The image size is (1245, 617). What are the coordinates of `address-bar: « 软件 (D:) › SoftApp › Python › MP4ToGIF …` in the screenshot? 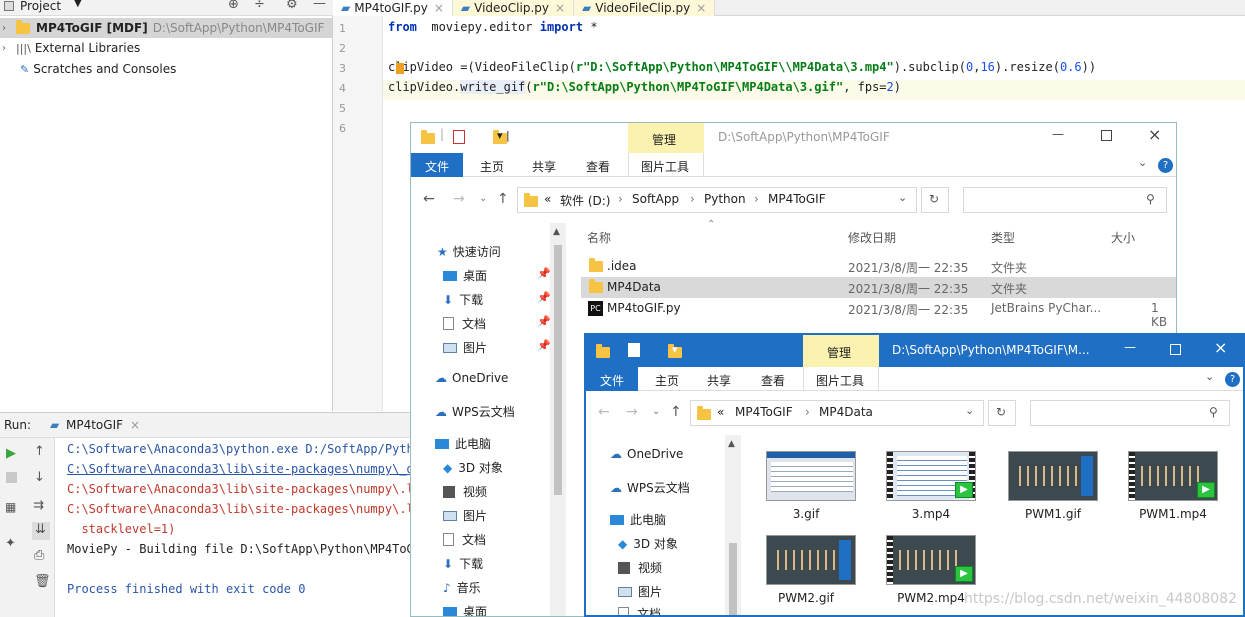 It's located at (717, 200).